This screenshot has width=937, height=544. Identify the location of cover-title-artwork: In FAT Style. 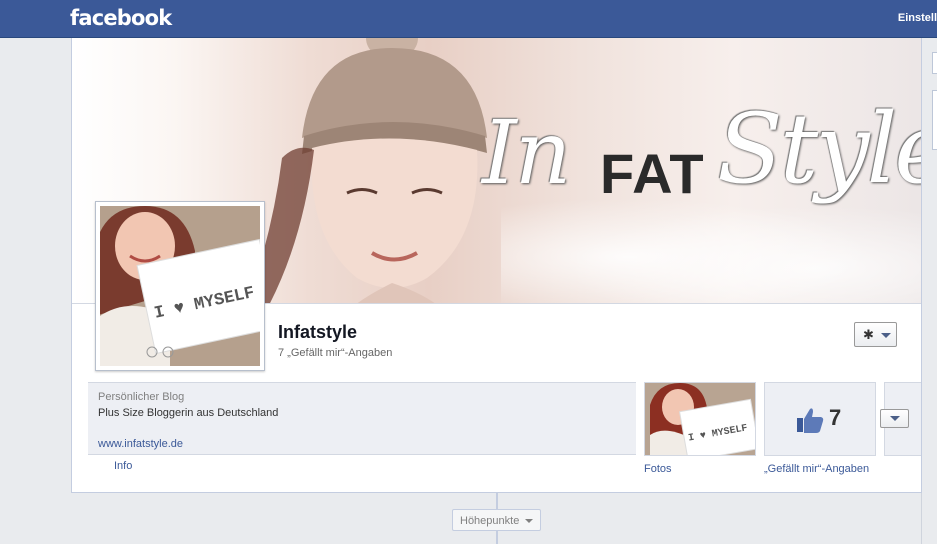
(701, 148).